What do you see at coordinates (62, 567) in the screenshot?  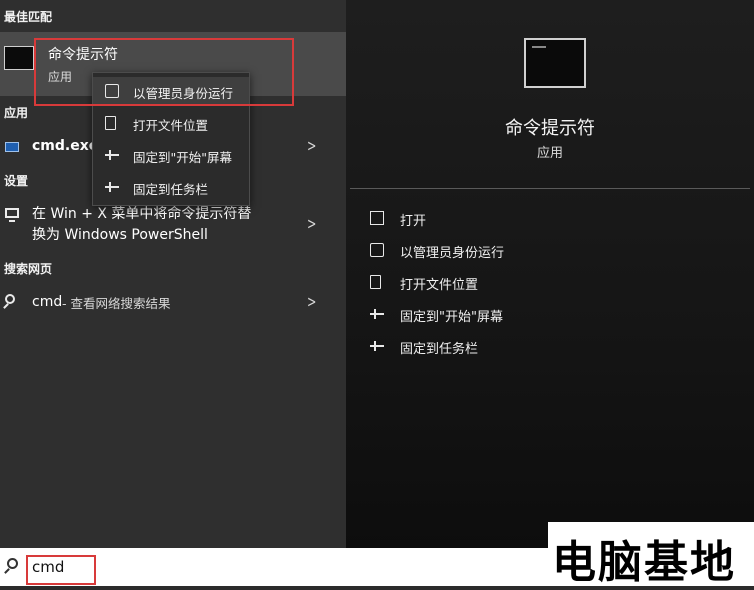 I see `search-input` at bounding box center [62, 567].